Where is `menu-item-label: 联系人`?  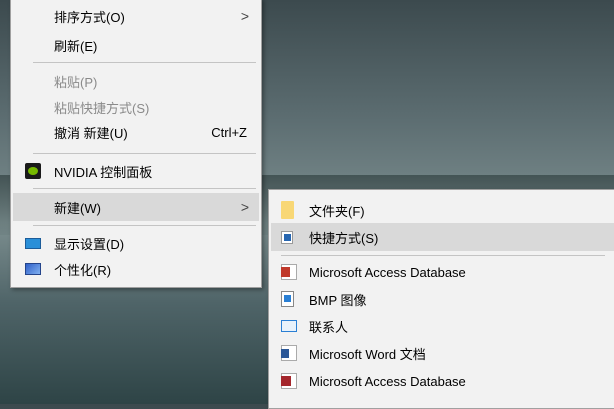
menu-item-label: 联系人 is located at coordinates (329, 327).